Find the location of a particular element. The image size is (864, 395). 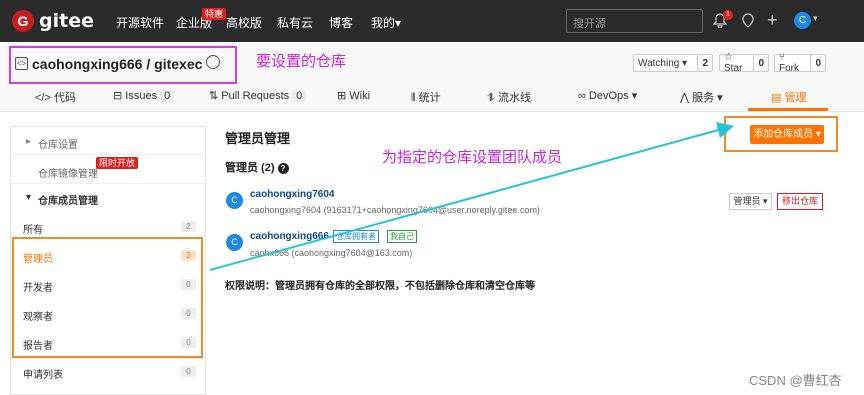

watermark: CSDN @曹红杏 is located at coordinates (795, 380).